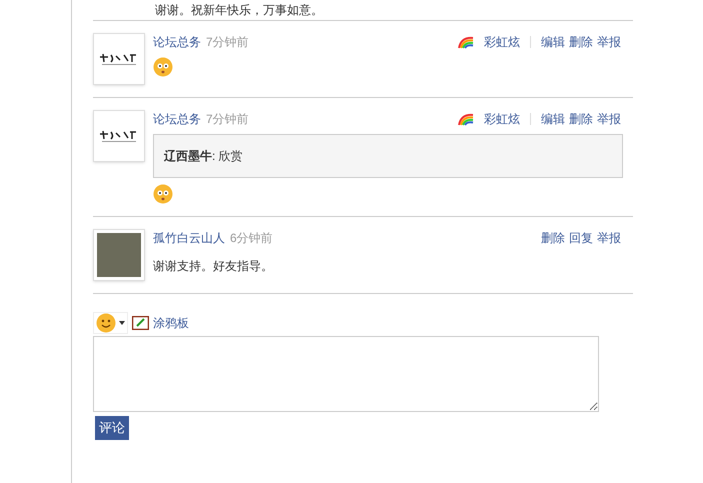  What do you see at coordinates (122, 323) in the screenshot?
I see `caret-icon` at bounding box center [122, 323].